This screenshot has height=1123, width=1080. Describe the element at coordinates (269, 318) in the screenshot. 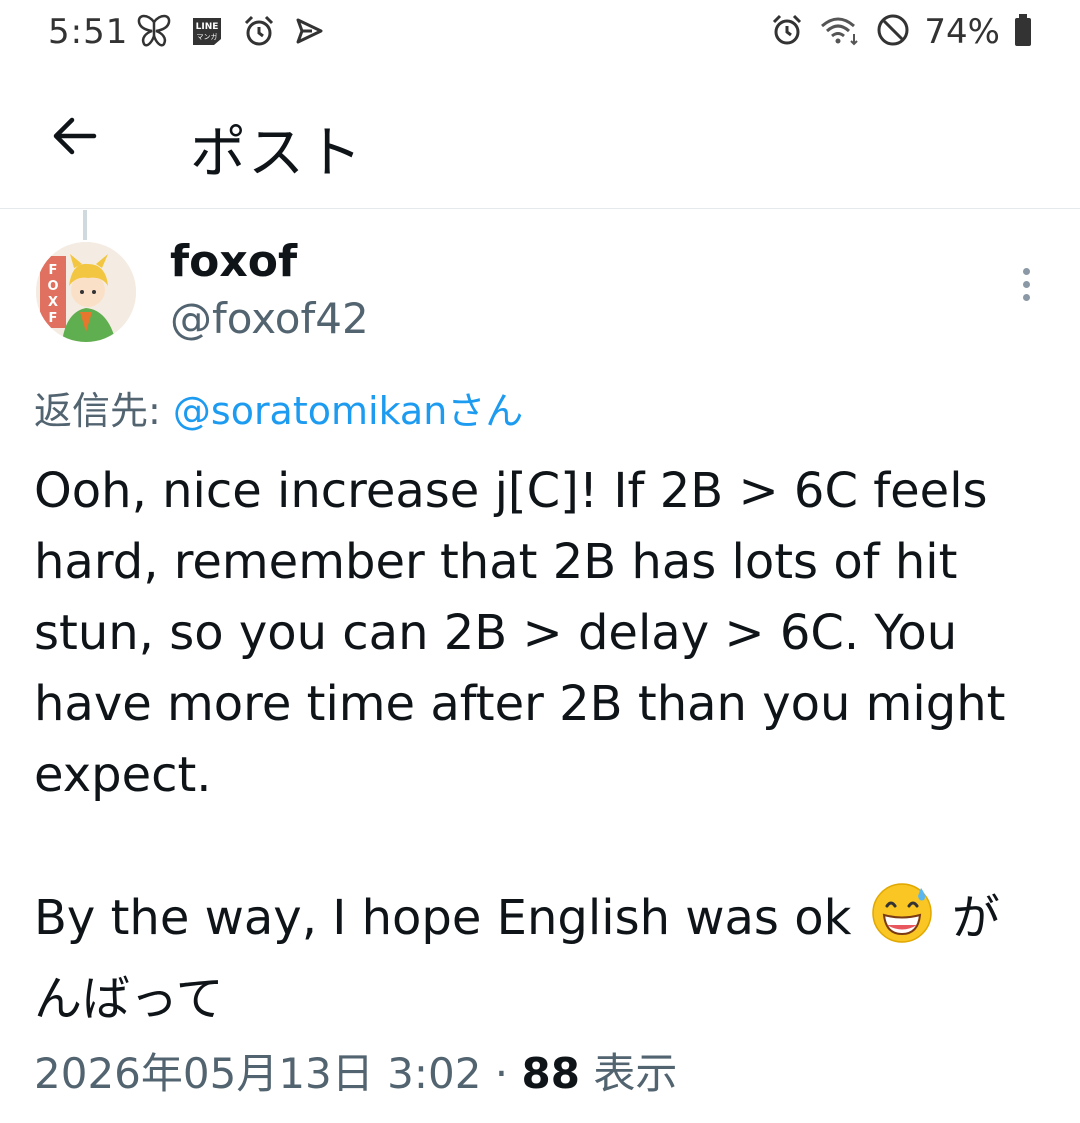

I see `author-handle: @foxof42` at that location.